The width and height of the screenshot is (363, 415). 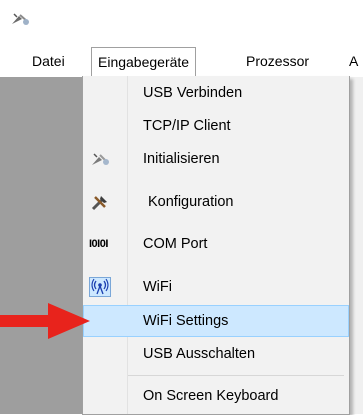 I want to click on client-area-right, so click(x=355, y=245).